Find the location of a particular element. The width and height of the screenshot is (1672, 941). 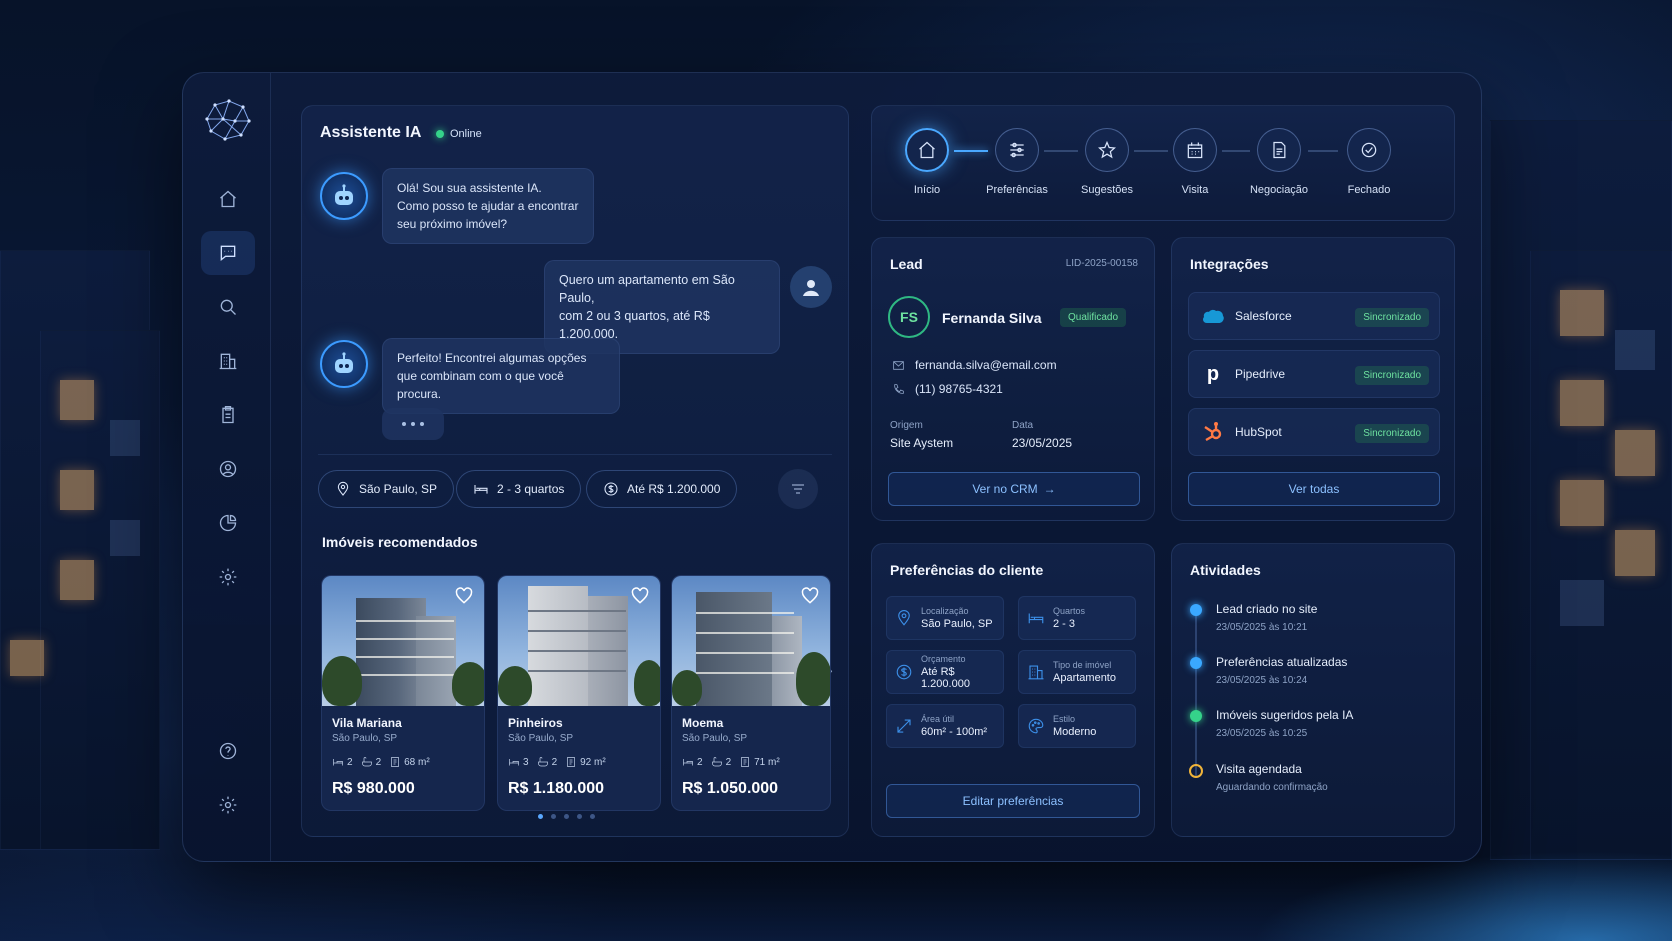

nav-settings is located at coordinates (228, 577).